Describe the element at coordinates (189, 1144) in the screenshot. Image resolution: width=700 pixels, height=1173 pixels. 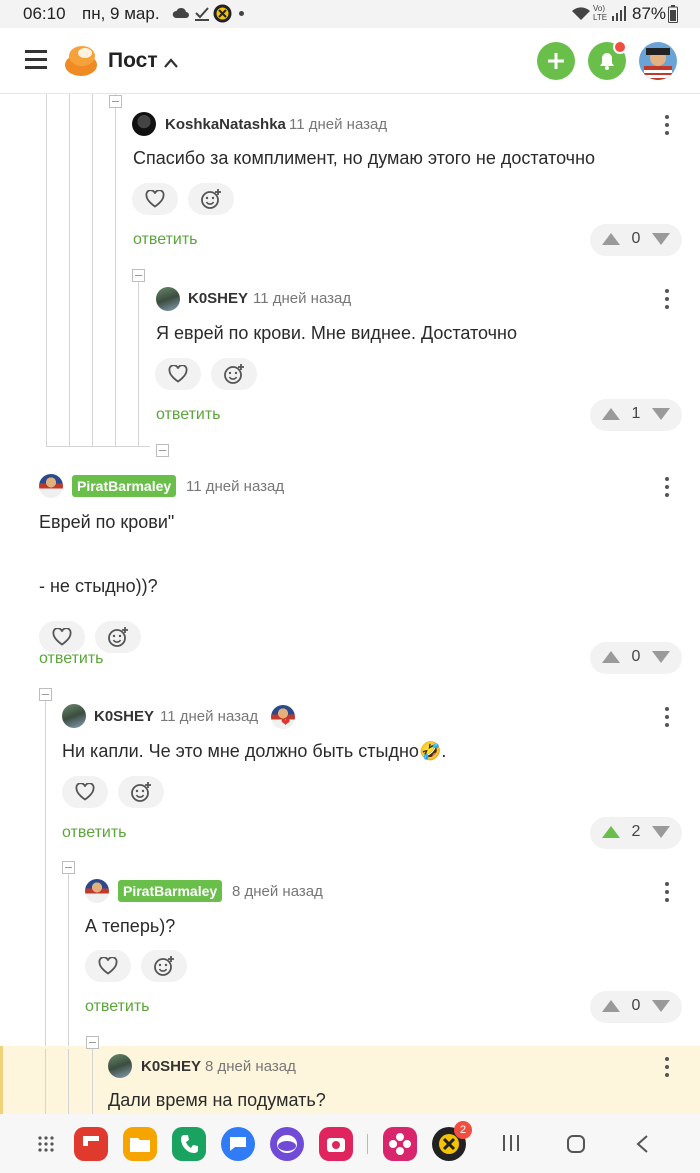
I see `phone-app-icon` at that location.